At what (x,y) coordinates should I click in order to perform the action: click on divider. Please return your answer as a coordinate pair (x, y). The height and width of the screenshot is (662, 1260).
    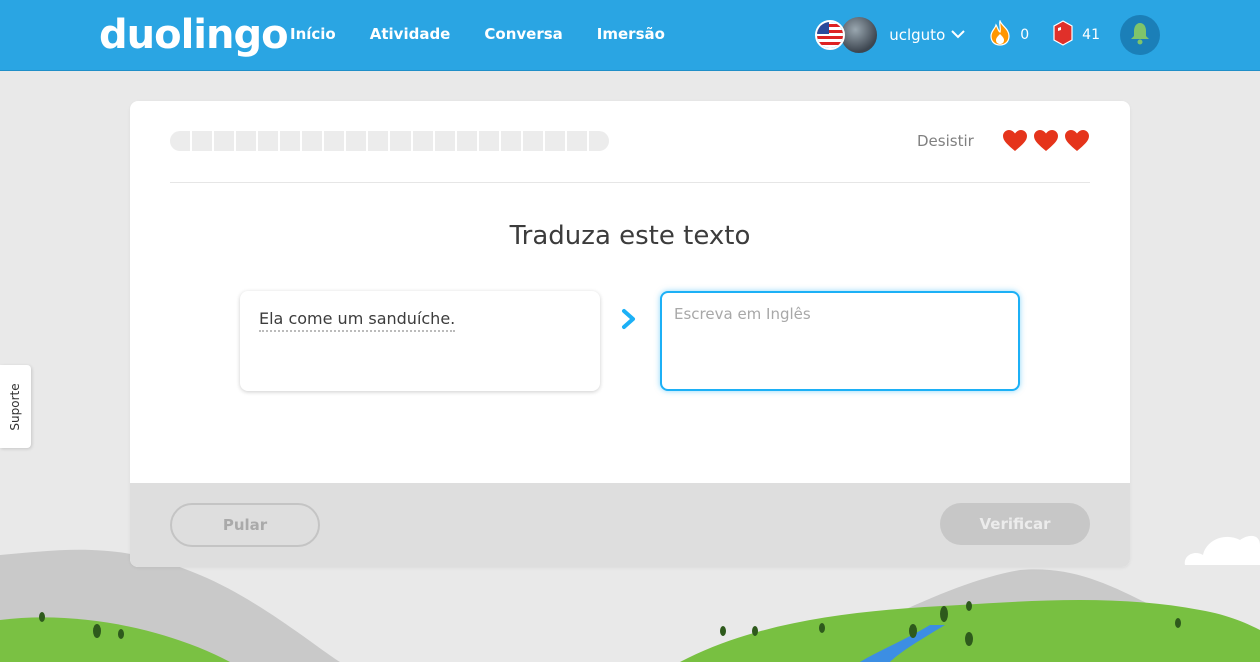
    Looking at the image, I should click on (630, 182).